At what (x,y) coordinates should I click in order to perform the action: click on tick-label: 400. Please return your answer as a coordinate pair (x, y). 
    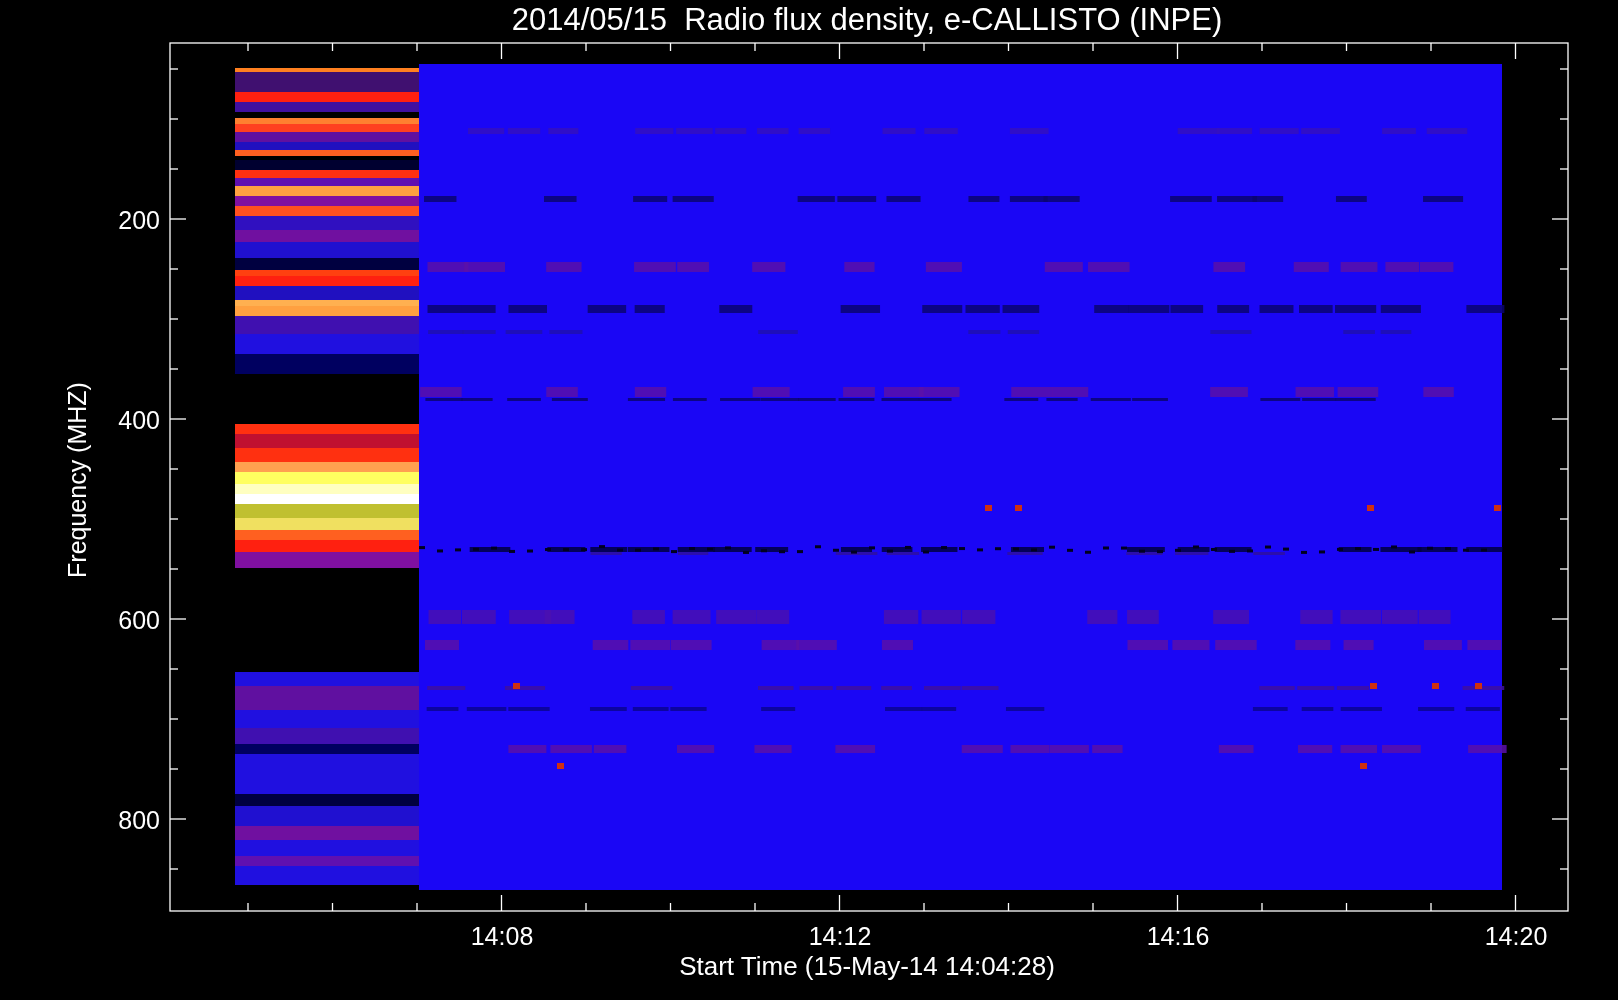
    Looking at the image, I should click on (139, 420).